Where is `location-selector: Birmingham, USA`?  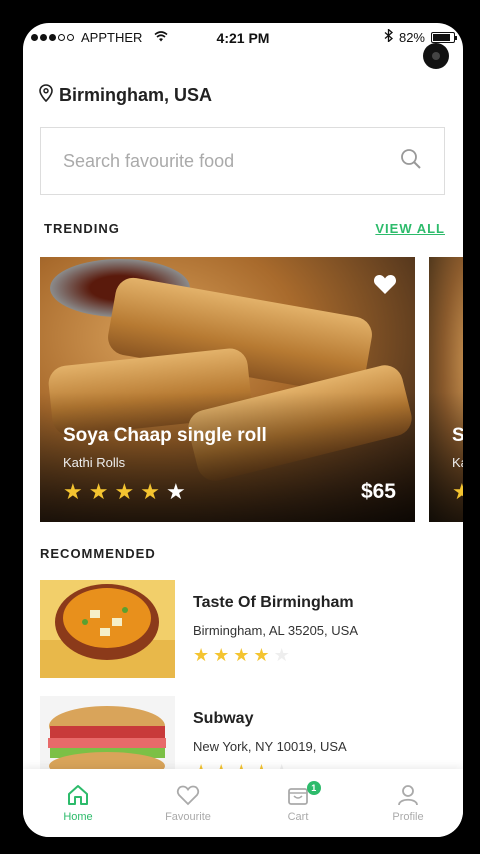
location-selector: Birmingham, USA is located at coordinates (125, 95).